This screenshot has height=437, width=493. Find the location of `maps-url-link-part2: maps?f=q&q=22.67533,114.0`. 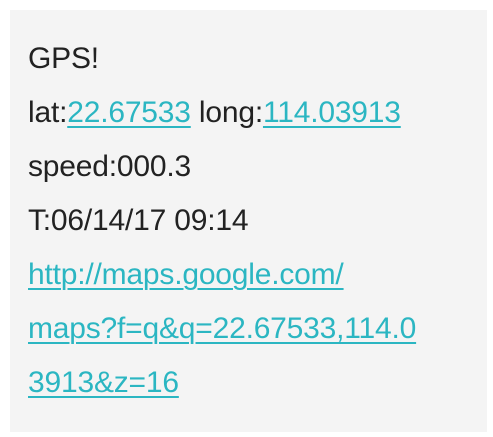

maps-url-link-part2: maps?f=q&q=22.67533,114.0 is located at coordinates (253, 329).